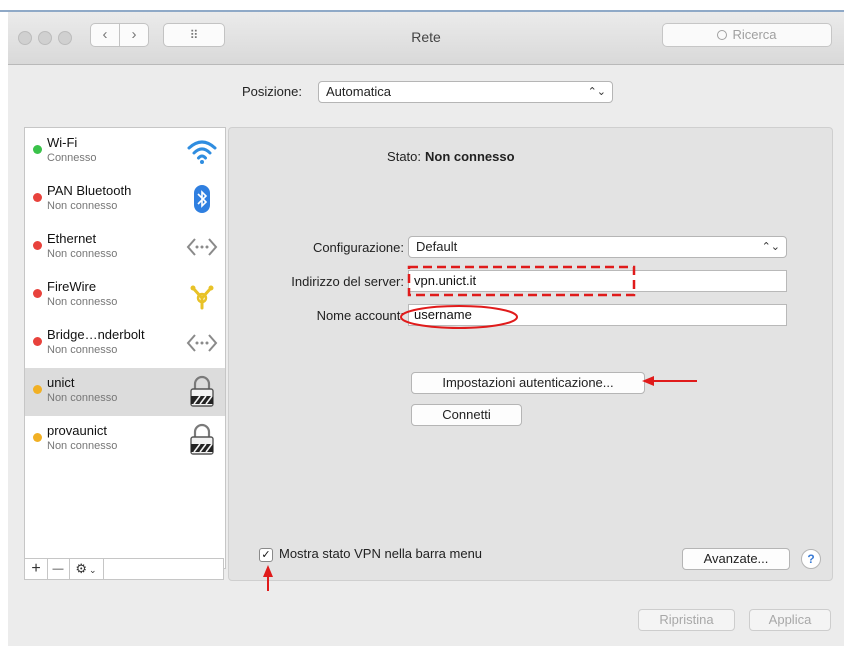 The image size is (844, 646). I want to click on search-icon, so click(722, 35).